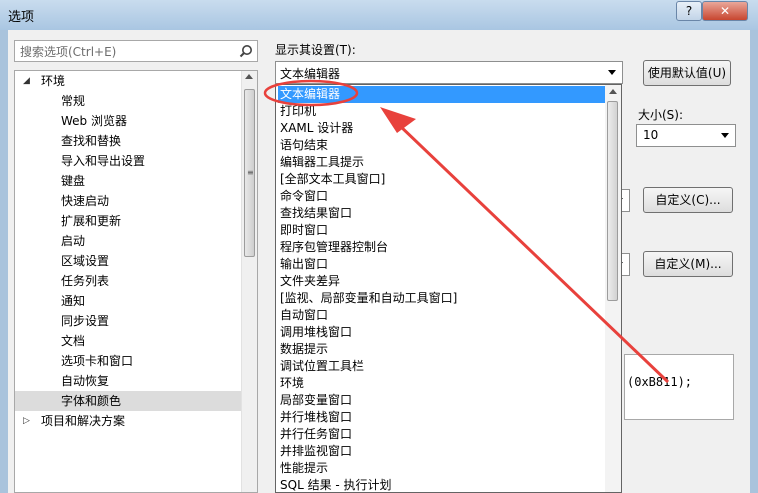 The image size is (758, 493). I want to click on tree-item-label: 扩展和更新, so click(91, 221).